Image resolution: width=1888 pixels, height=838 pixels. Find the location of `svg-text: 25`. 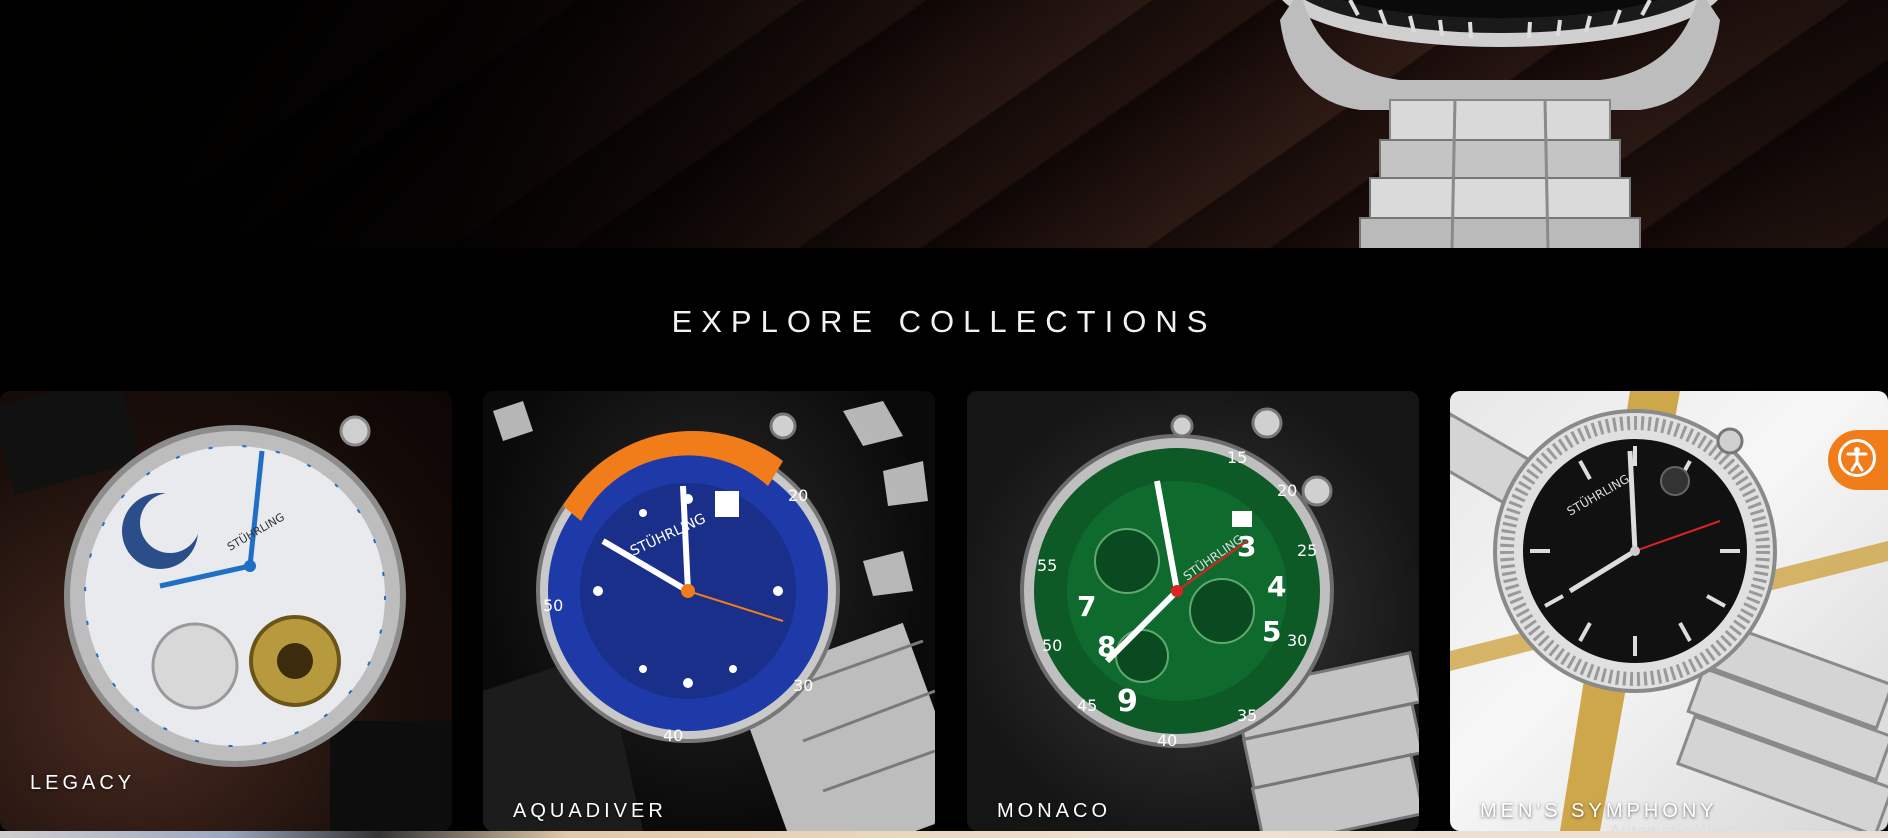

svg-text: 25 is located at coordinates (1307, 550).